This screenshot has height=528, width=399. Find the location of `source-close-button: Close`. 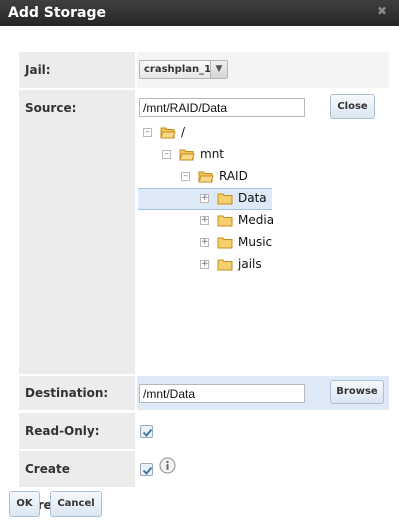

source-close-button: Close is located at coordinates (352, 106).